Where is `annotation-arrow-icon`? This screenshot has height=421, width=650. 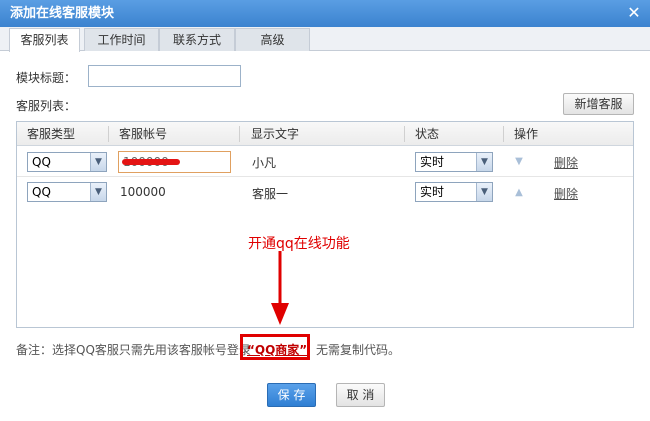 annotation-arrow-icon is located at coordinates (280, 288).